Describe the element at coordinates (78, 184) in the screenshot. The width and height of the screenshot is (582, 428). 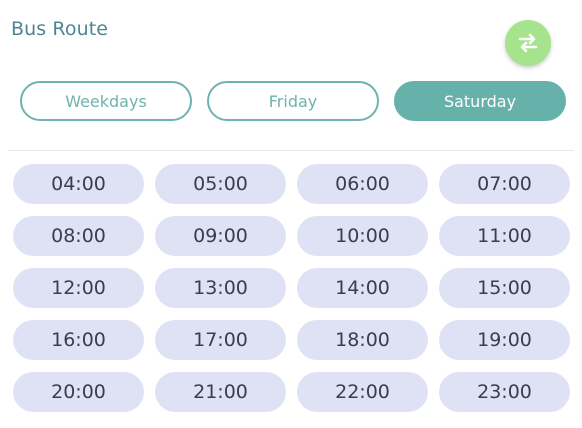
I see `departure-time: 04:00` at that location.